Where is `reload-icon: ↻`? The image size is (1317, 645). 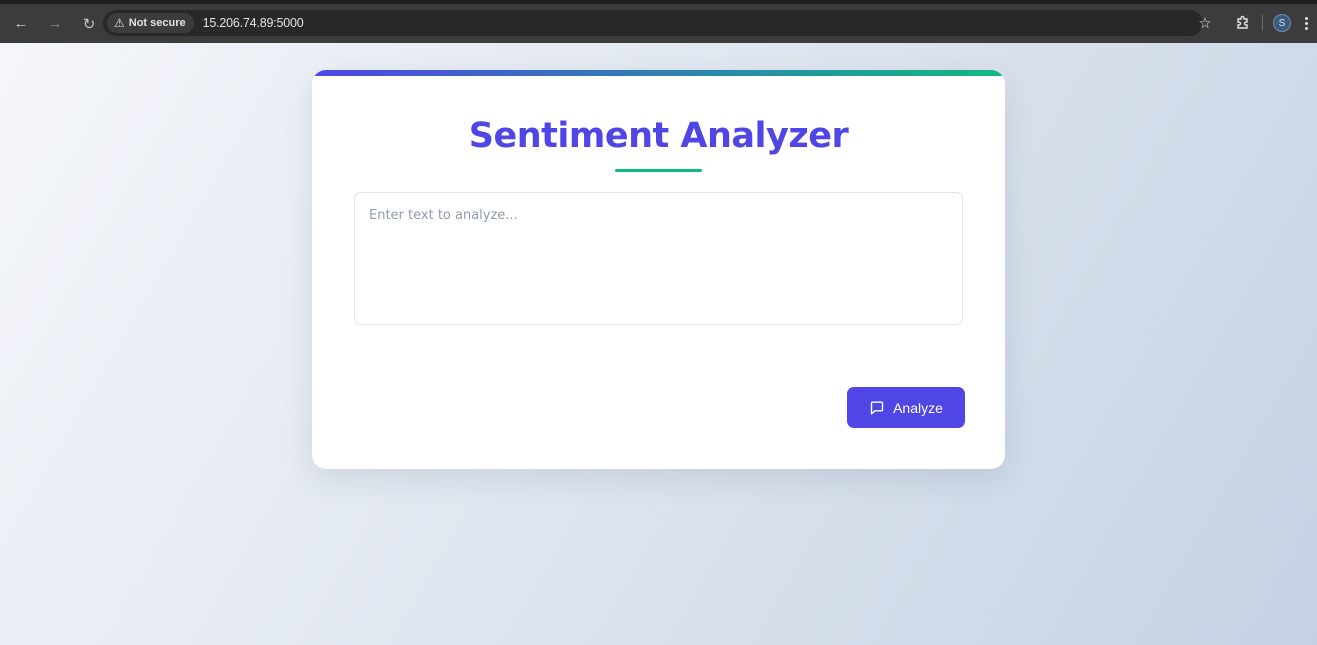 reload-icon: ↻ is located at coordinates (89, 24).